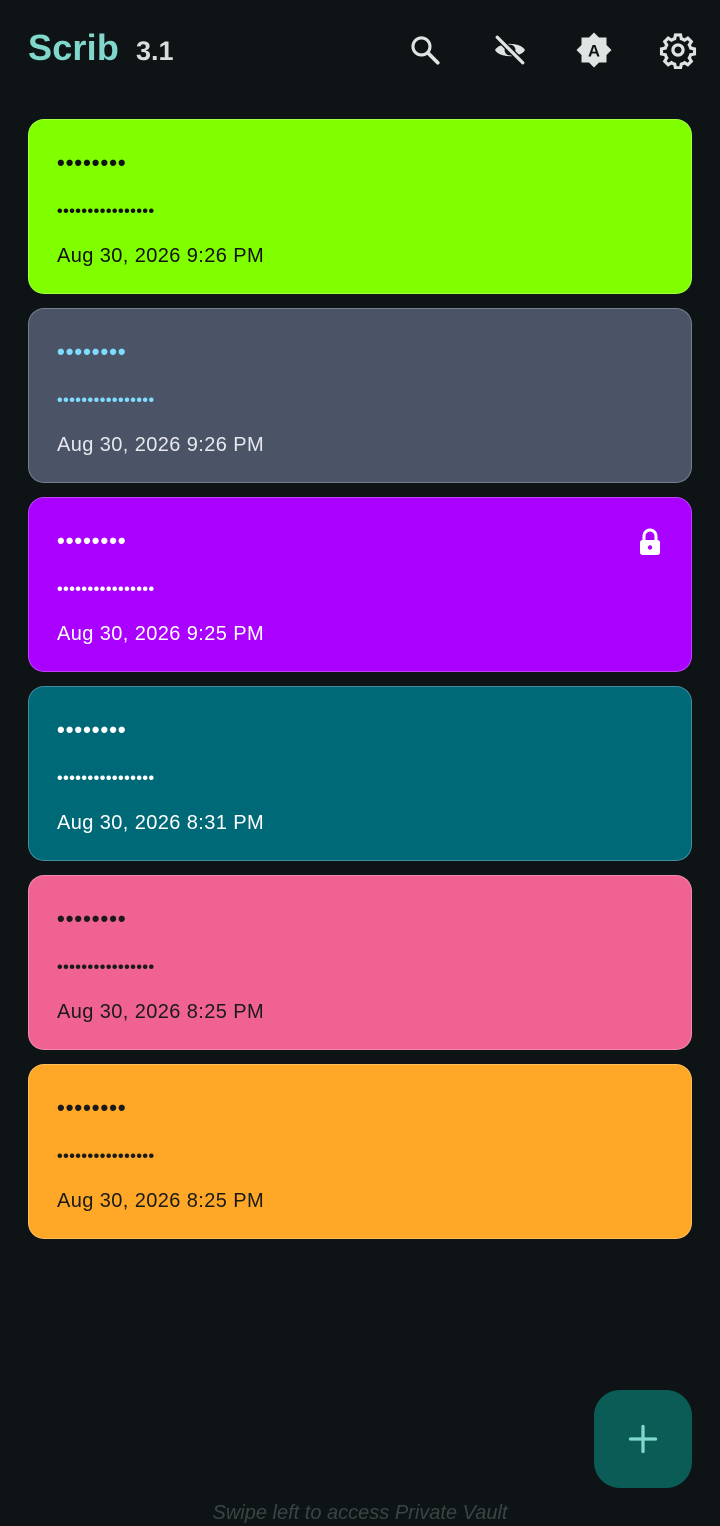  I want to click on visibility-off-icon, so click(510, 50).